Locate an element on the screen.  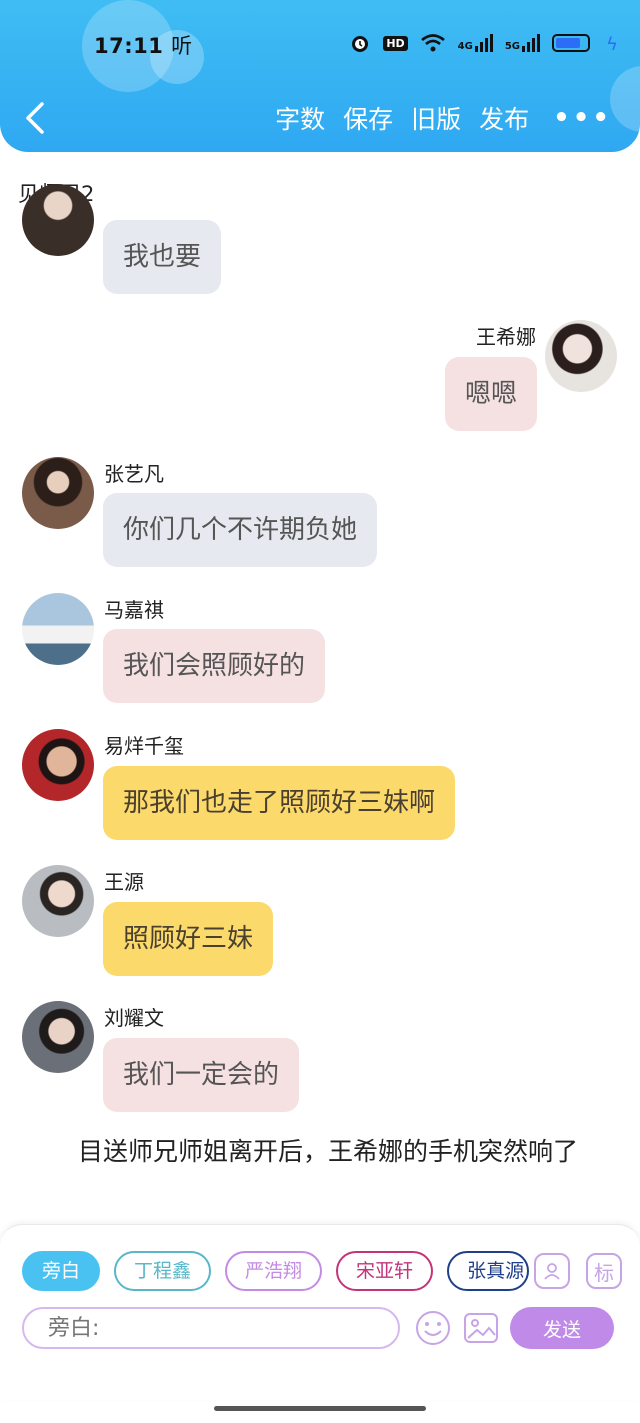
user-card-icon is located at coordinates (552, 1271).